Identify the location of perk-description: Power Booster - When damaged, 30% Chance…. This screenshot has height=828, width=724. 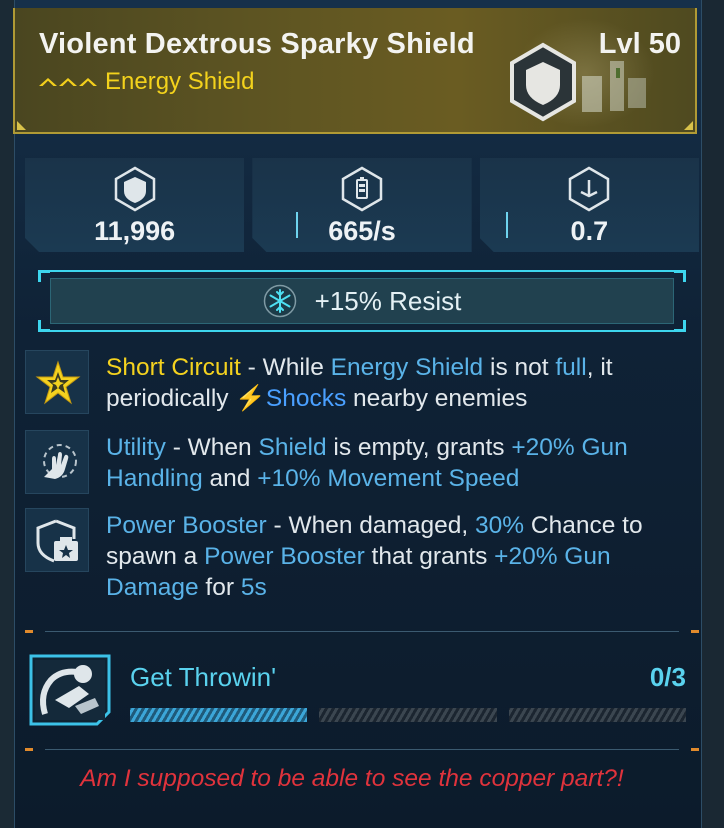
(397, 556).